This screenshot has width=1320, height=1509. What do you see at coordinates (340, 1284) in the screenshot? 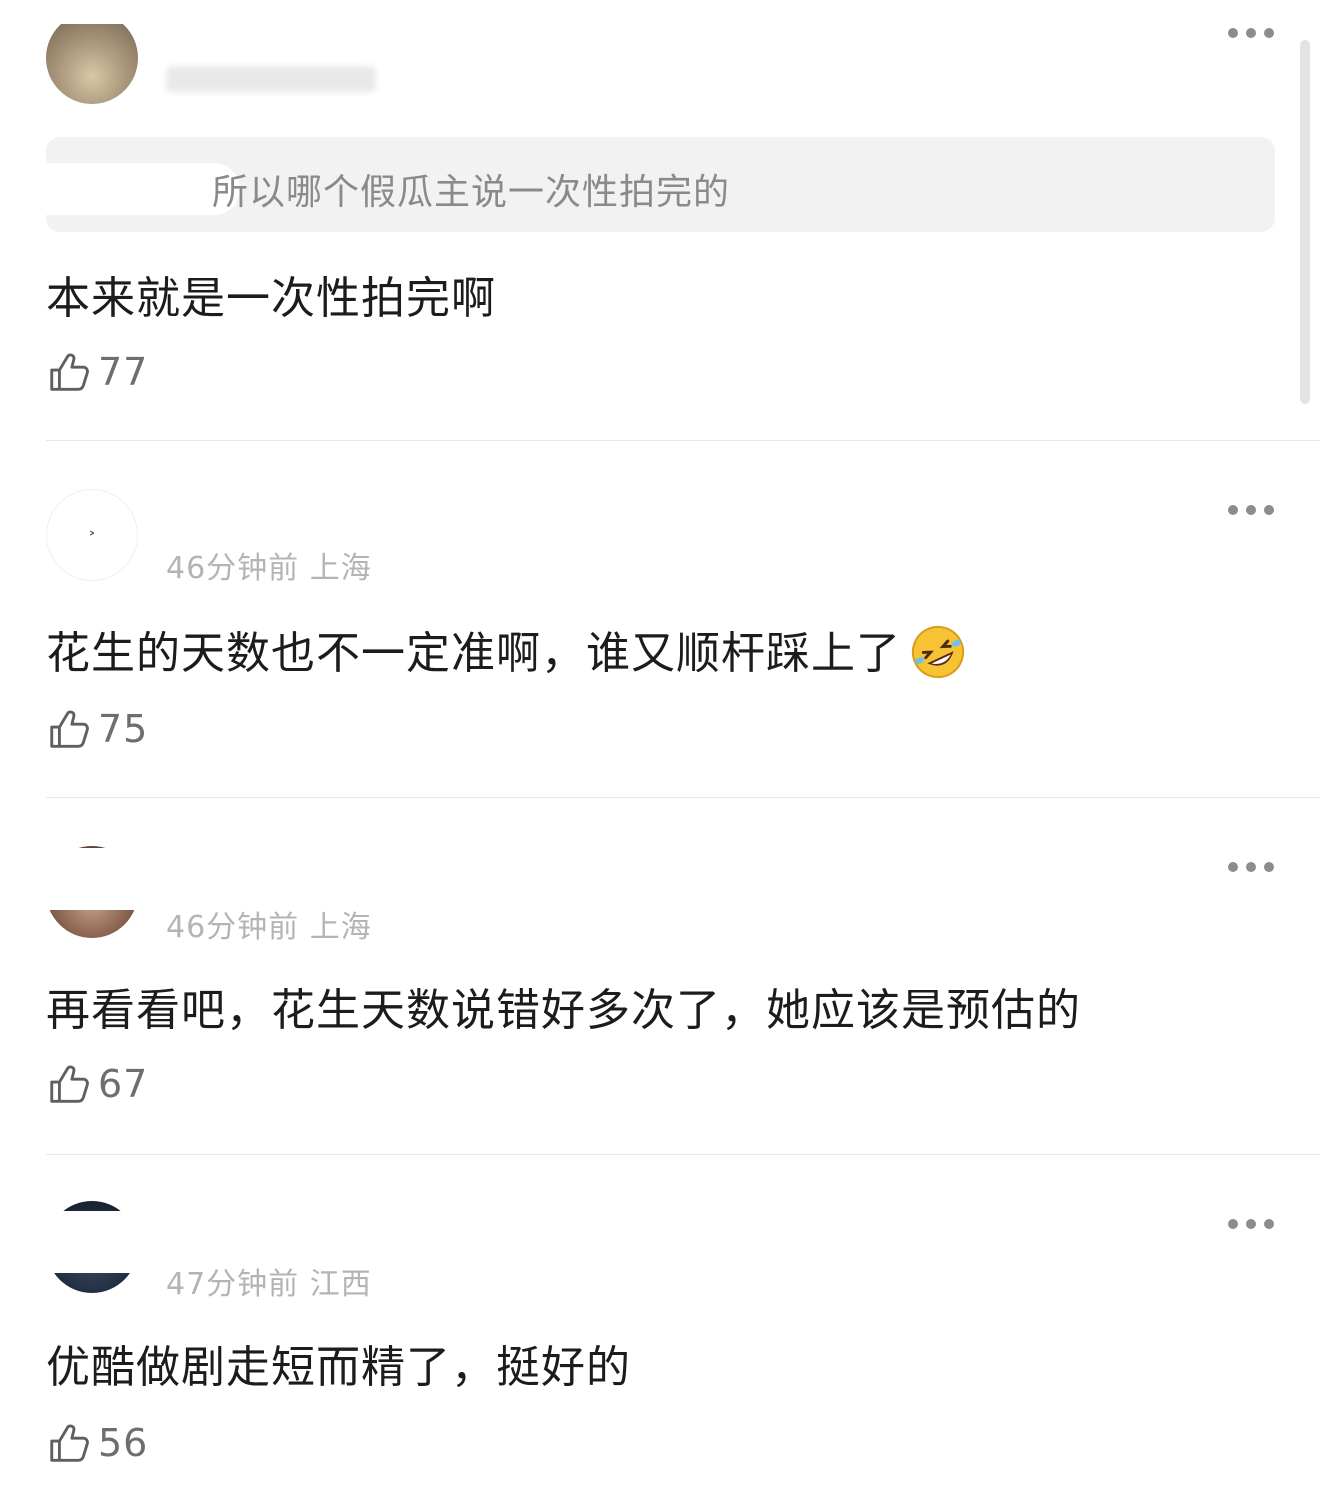
I see `comment-location: 江西` at bounding box center [340, 1284].